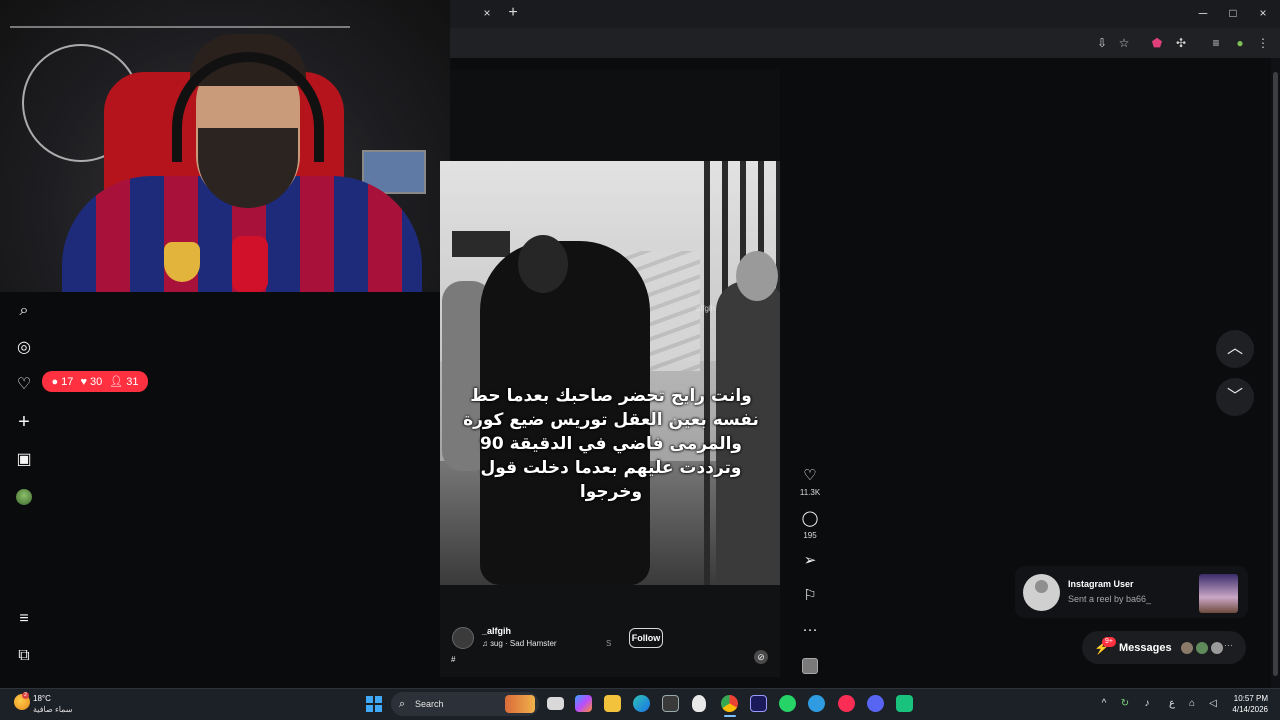  Describe the element at coordinates (453, 659) in the screenshot. I see `reel-hashtag: #` at that location.